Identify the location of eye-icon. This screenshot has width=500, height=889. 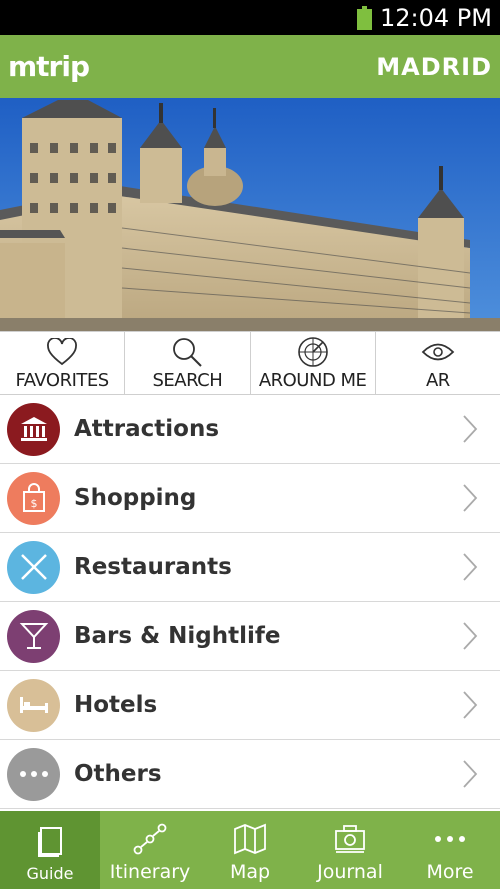
(438, 352).